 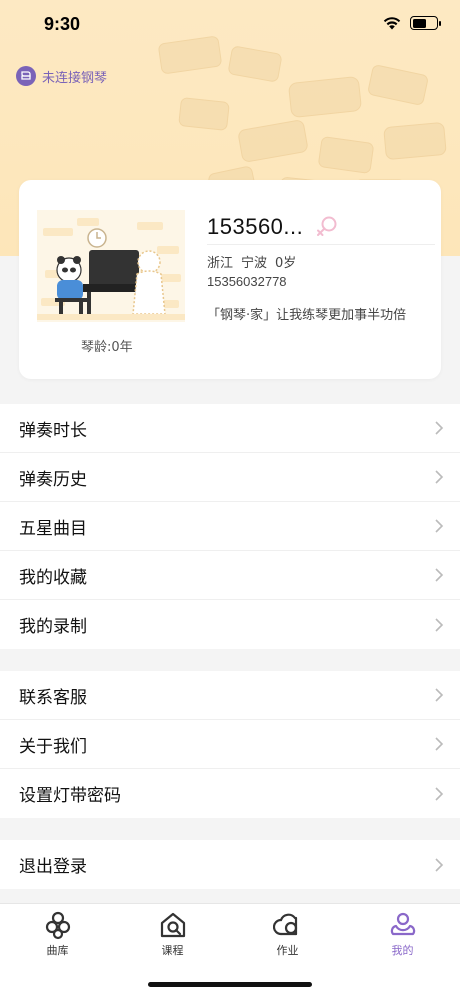 What do you see at coordinates (172, 950) in the screenshot?
I see `tab-label: 课程` at bounding box center [172, 950].